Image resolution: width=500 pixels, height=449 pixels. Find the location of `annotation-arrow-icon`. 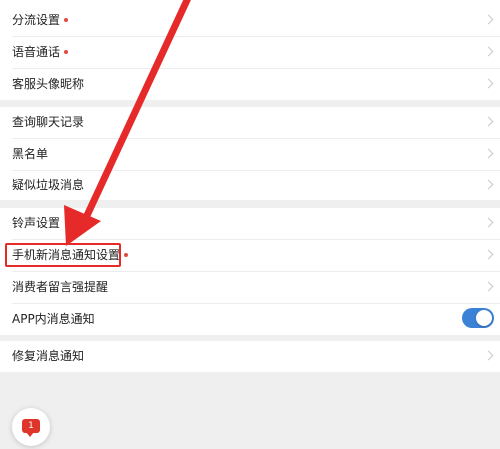

annotation-arrow-icon is located at coordinates (127, 123).